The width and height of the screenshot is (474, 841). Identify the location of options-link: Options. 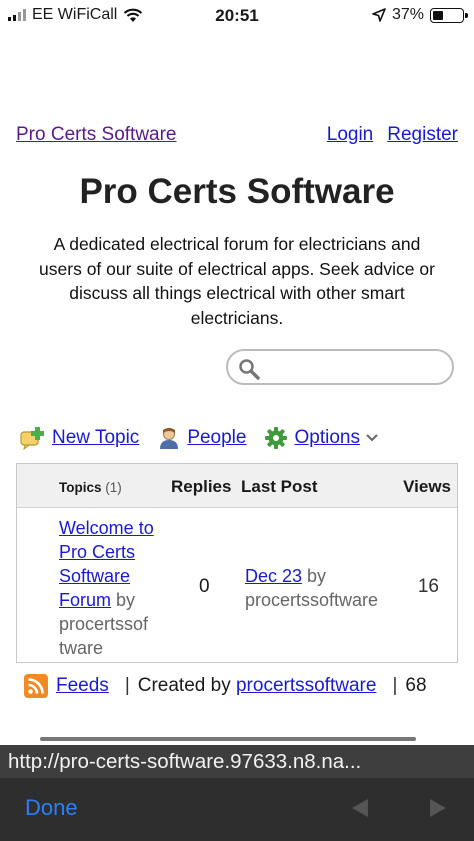
(326, 438).